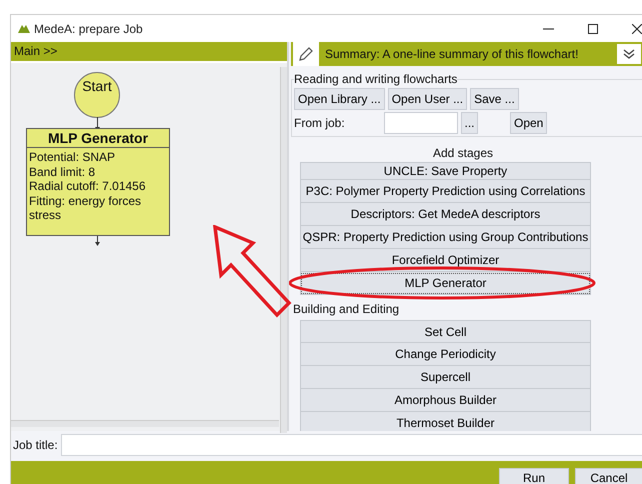 The height and width of the screenshot is (484, 642). What do you see at coordinates (97, 95) in the screenshot?
I see `start-node: Start` at bounding box center [97, 95].